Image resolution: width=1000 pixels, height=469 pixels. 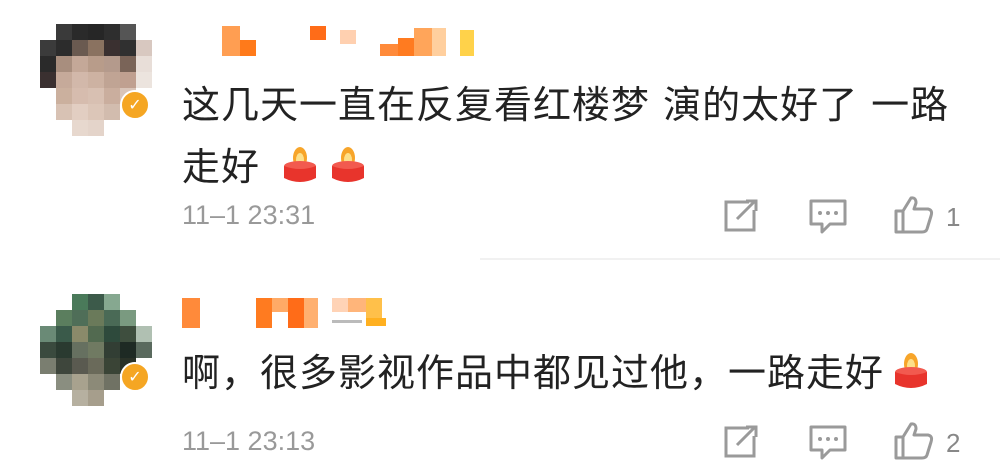 I want to click on comment-timestamp: 11–1 23:31, so click(x=249, y=215).